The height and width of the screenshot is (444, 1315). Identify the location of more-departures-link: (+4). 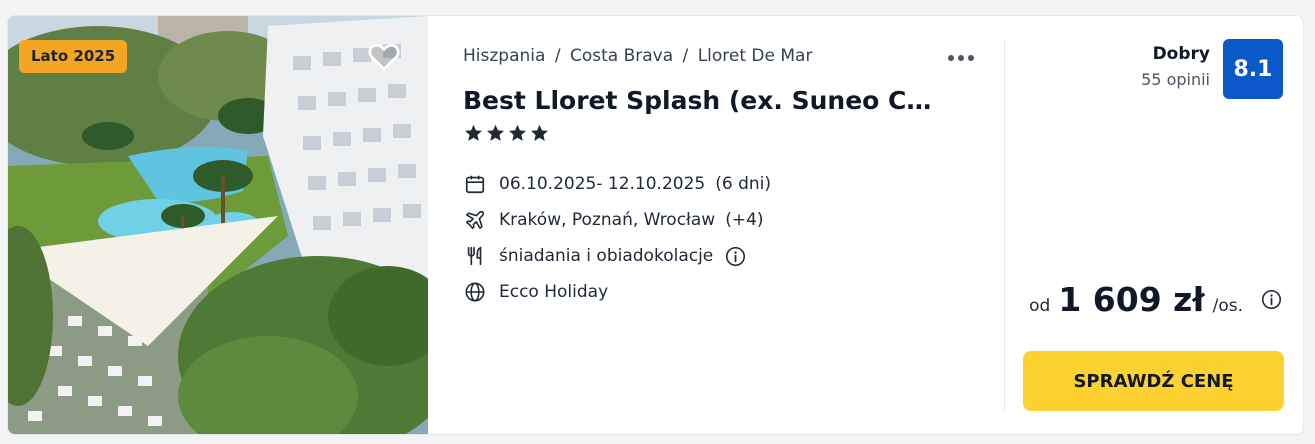
(744, 220).